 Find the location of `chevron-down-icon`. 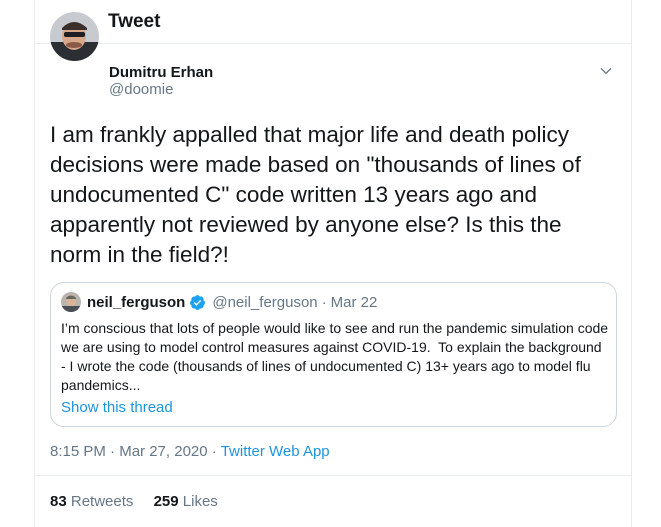

chevron-down-icon is located at coordinates (606, 71).